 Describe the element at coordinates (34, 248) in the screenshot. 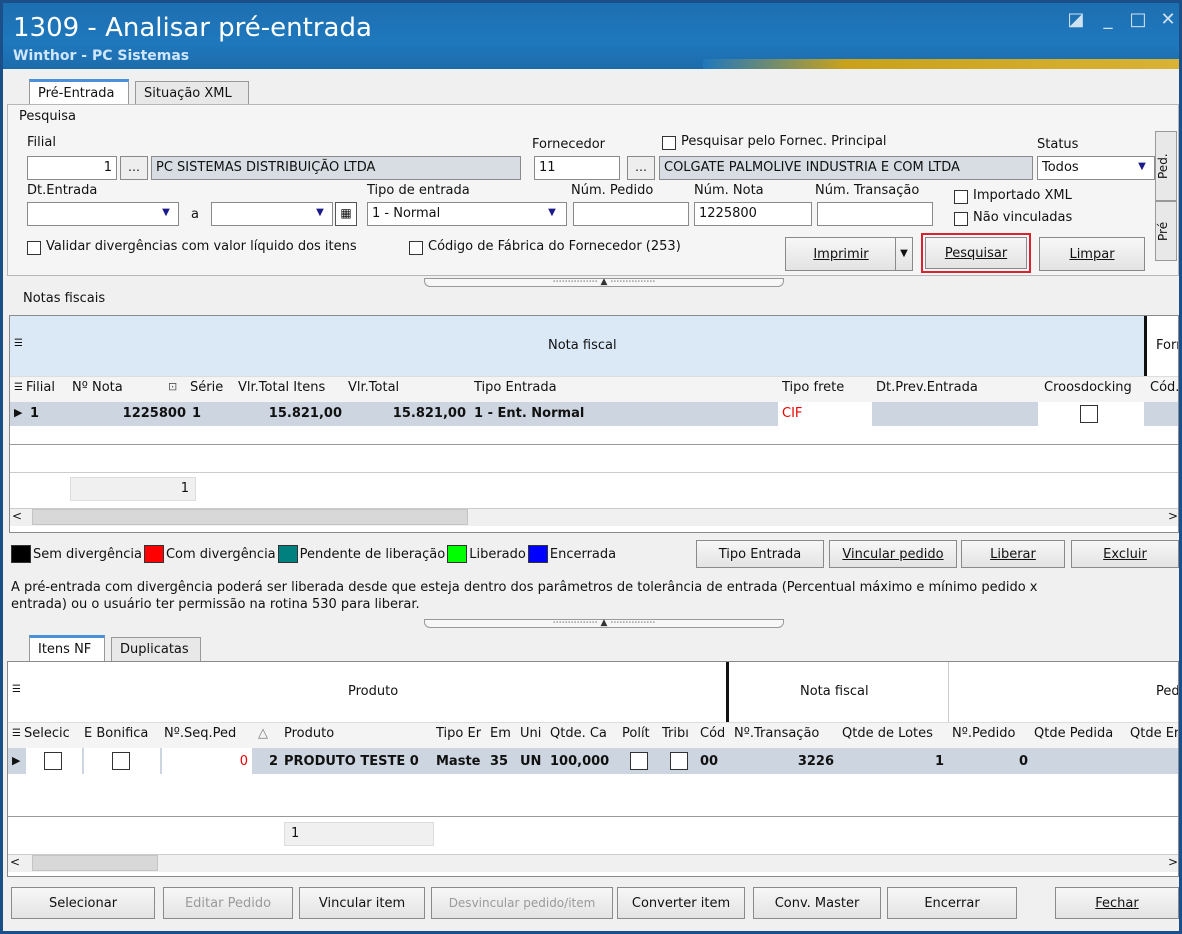

I see `validar-divergencias-checkbox` at that location.